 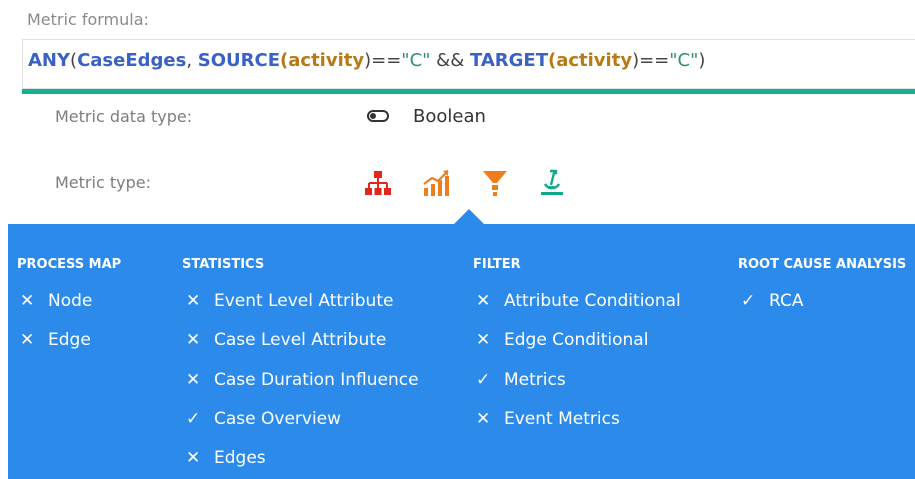 I want to click on root-cause-icon, so click(x=552, y=183).